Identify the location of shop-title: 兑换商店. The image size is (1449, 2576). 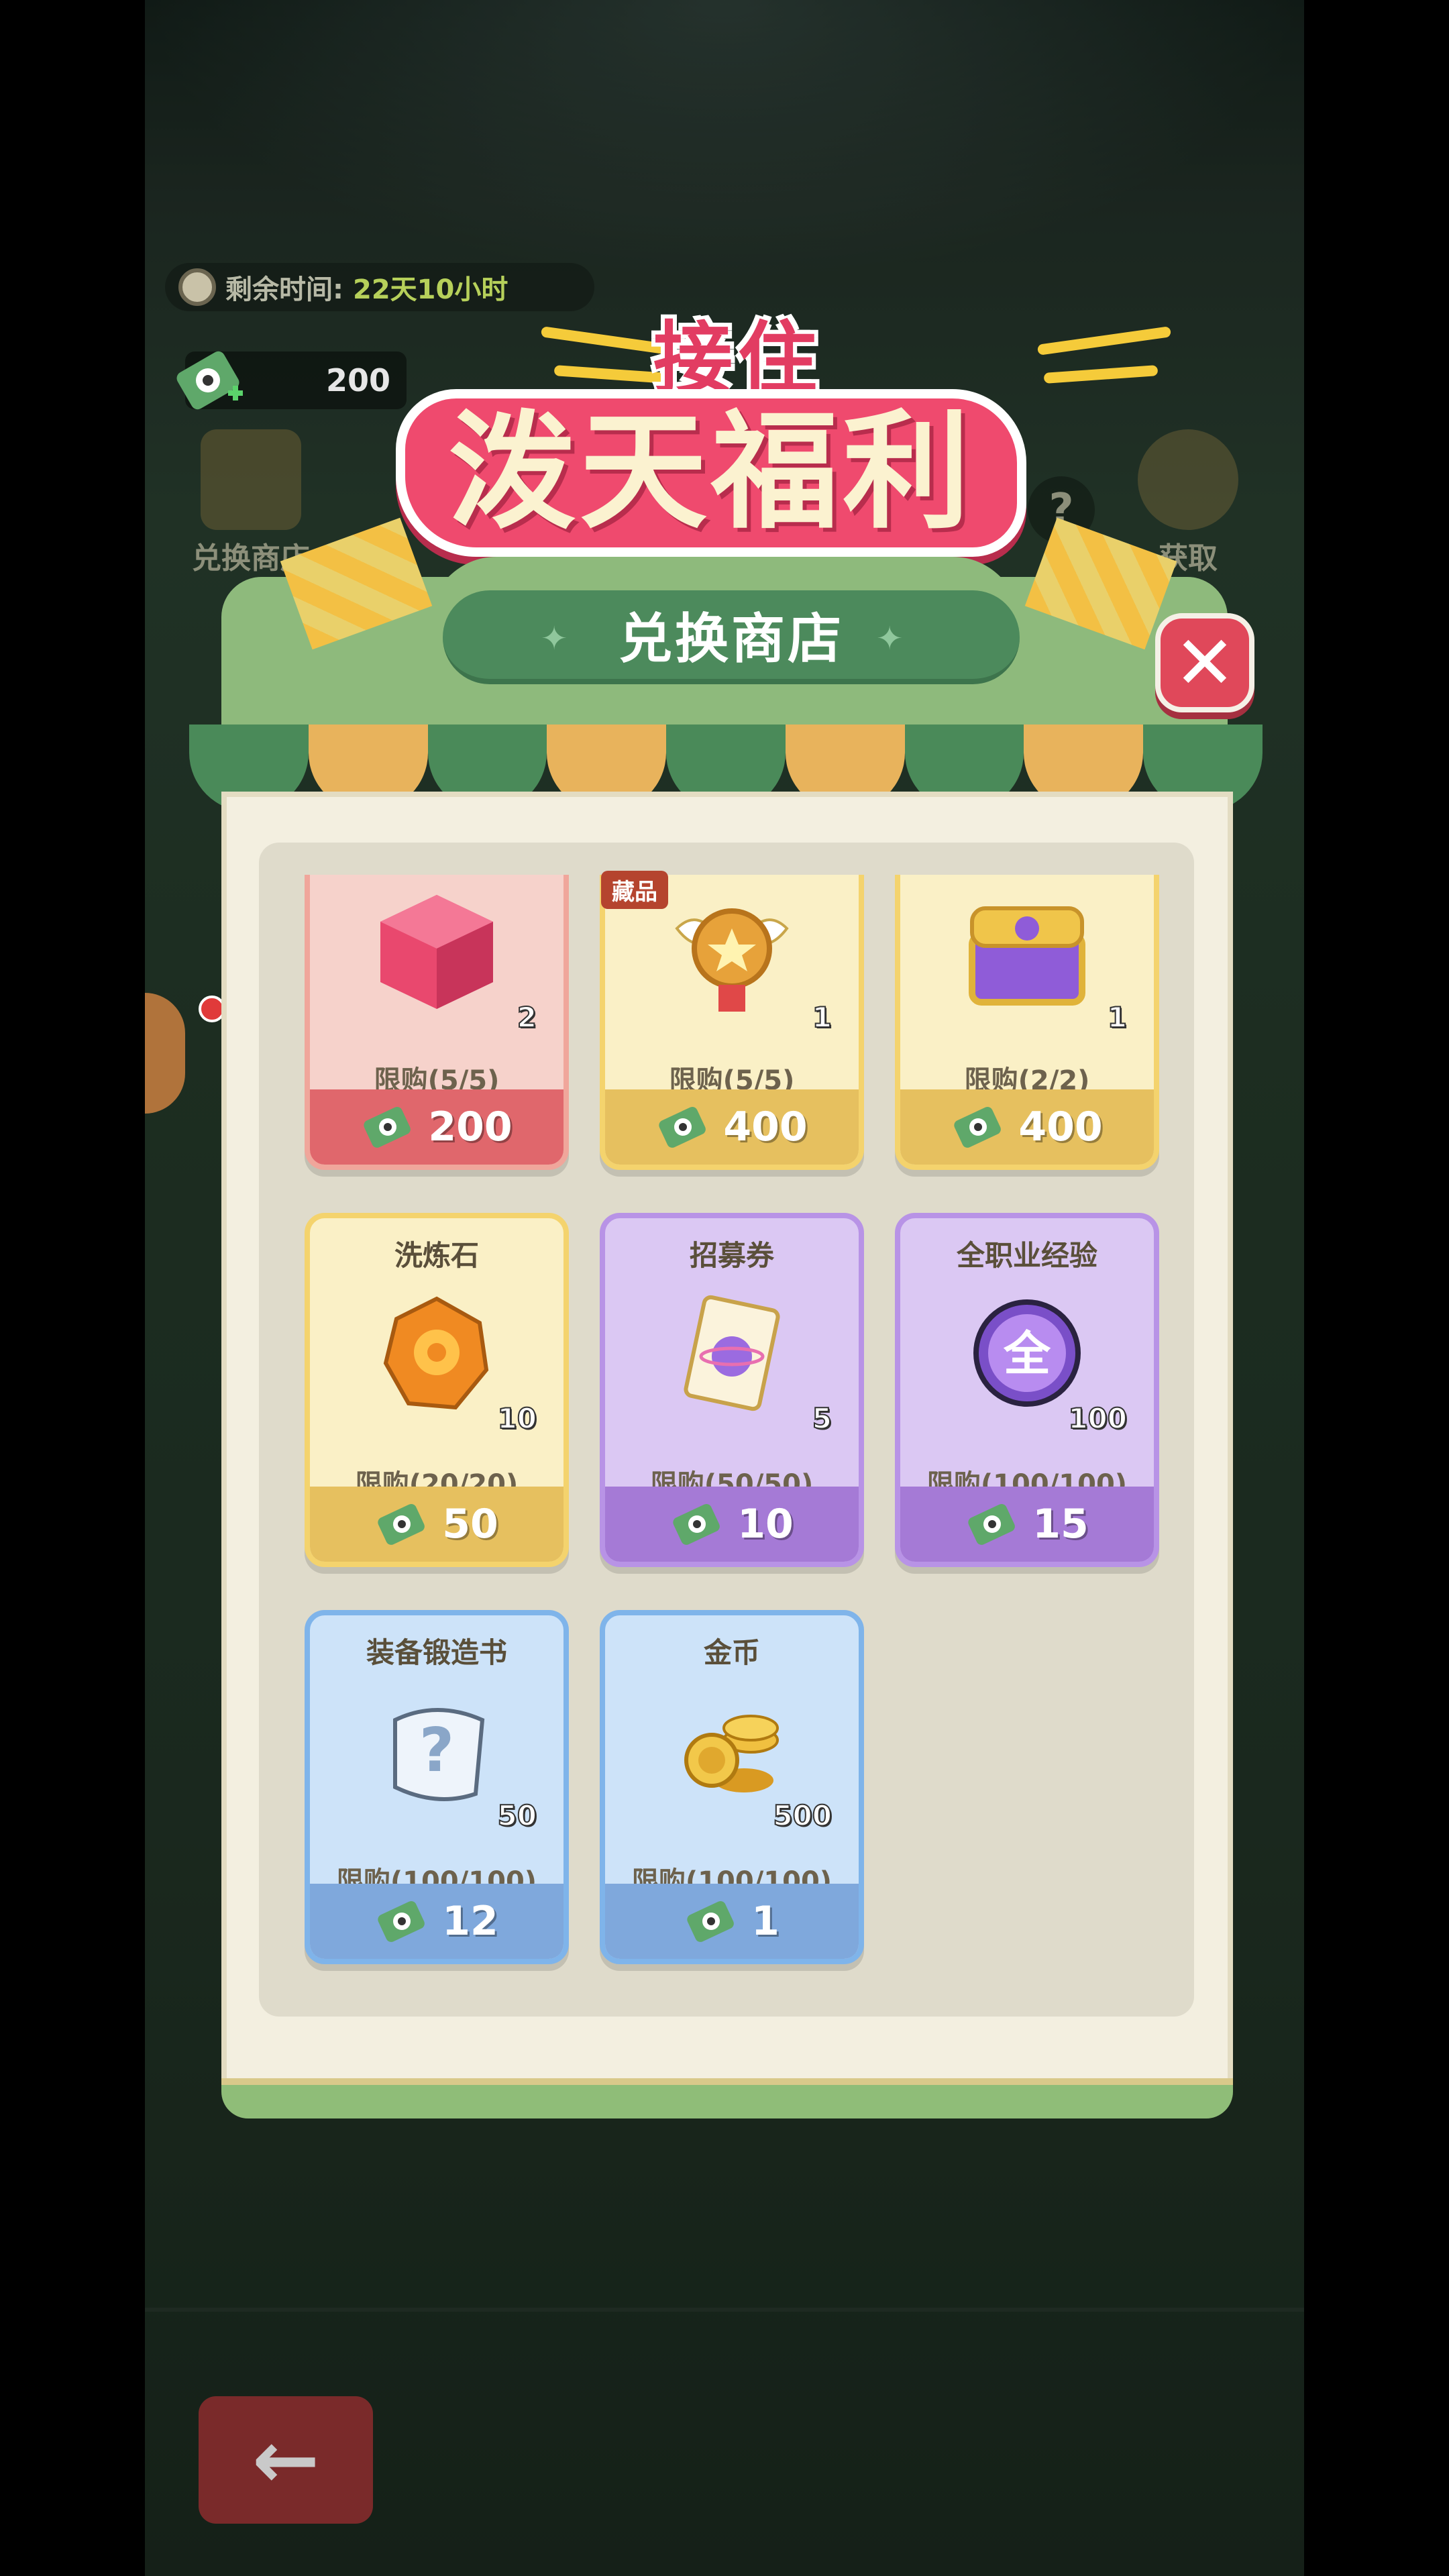
(731, 639).